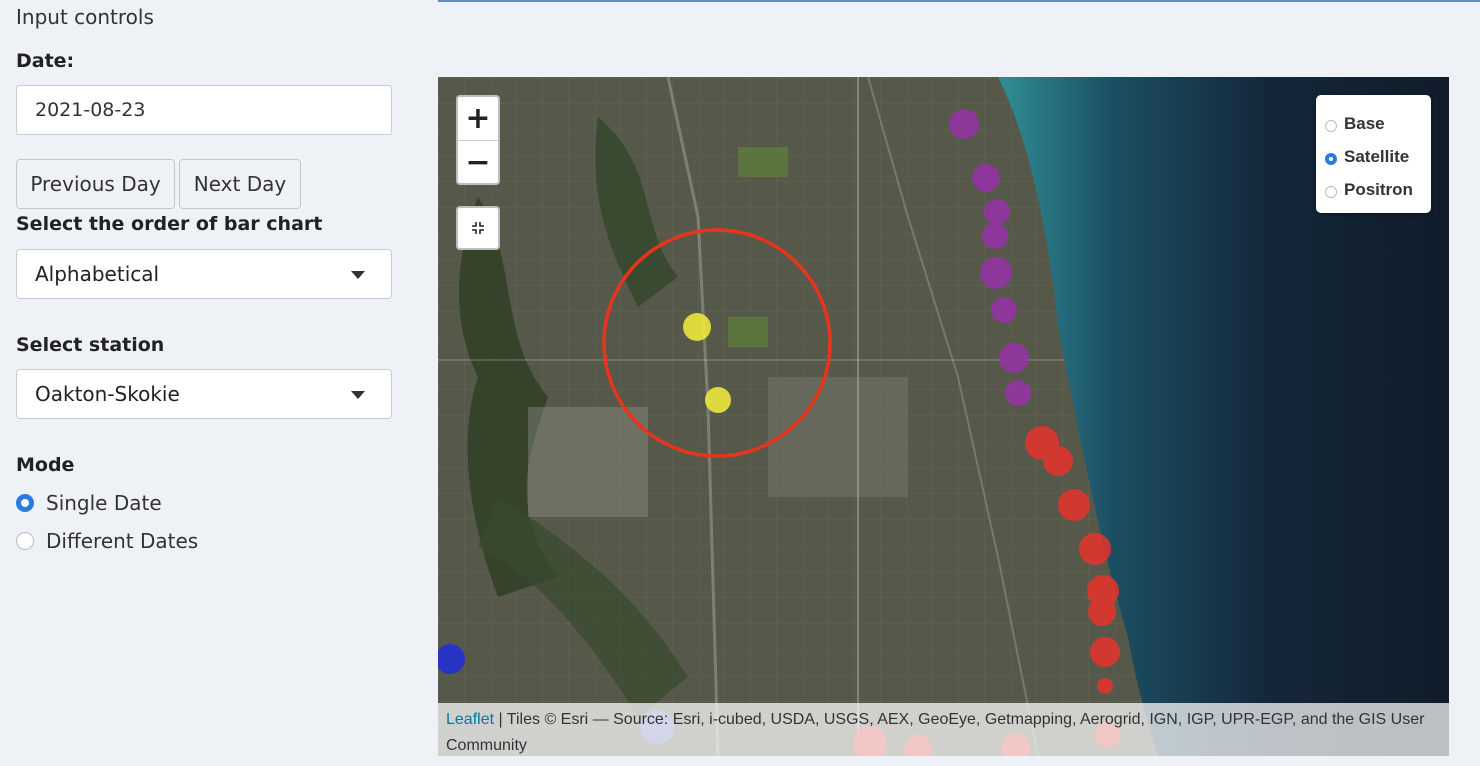 This screenshot has height=766, width=1480. What do you see at coordinates (122, 541) in the screenshot?
I see `mode-option-label: Different Dates` at bounding box center [122, 541].